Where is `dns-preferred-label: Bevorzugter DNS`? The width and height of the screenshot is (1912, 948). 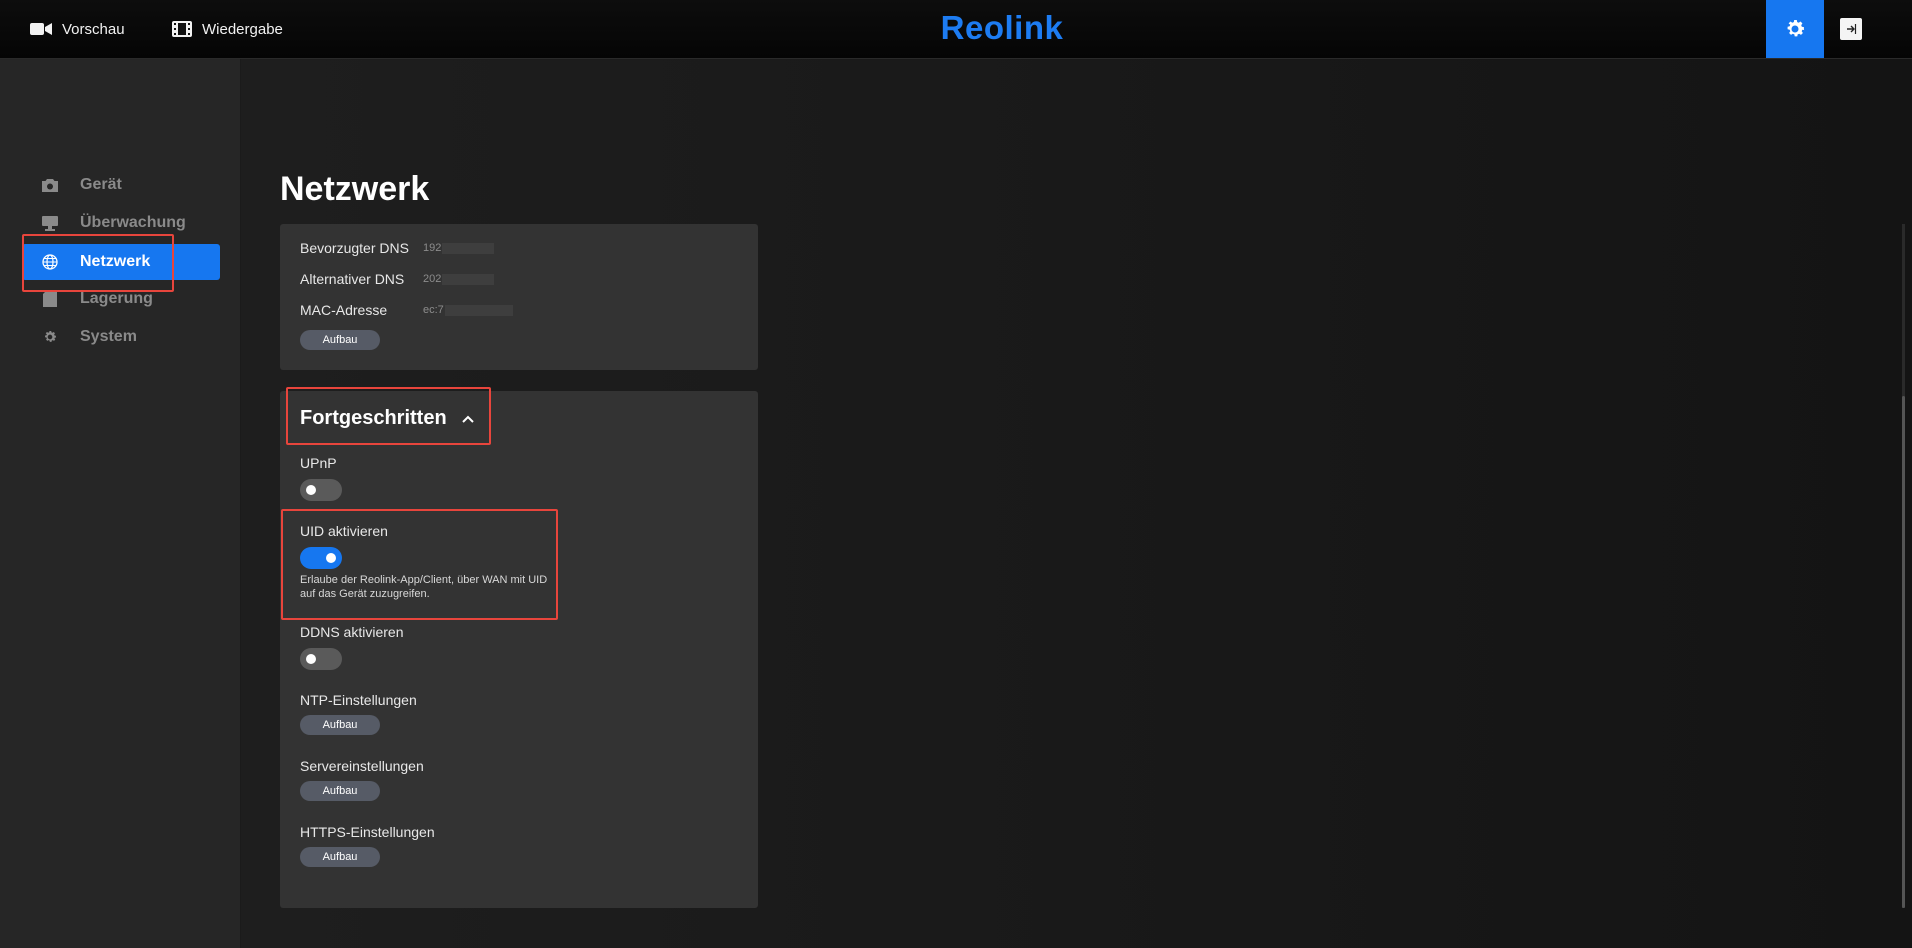
dns-preferred-label: Bevorzugter DNS is located at coordinates (354, 248).